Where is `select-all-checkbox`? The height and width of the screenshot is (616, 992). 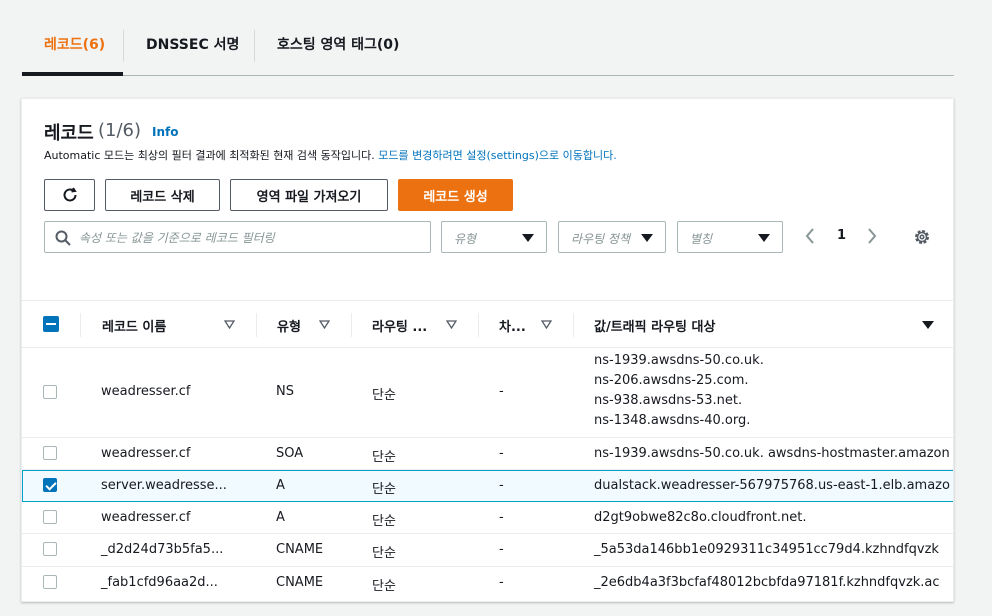 select-all-checkbox is located at coordinates (51, 324).